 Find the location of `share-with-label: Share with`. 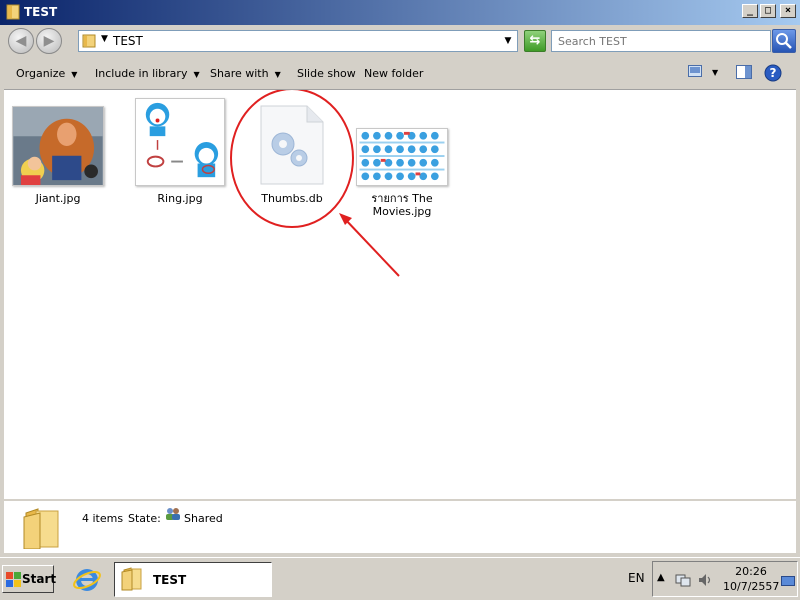

share-with-label: Share with is located at coordinates (239, 73).